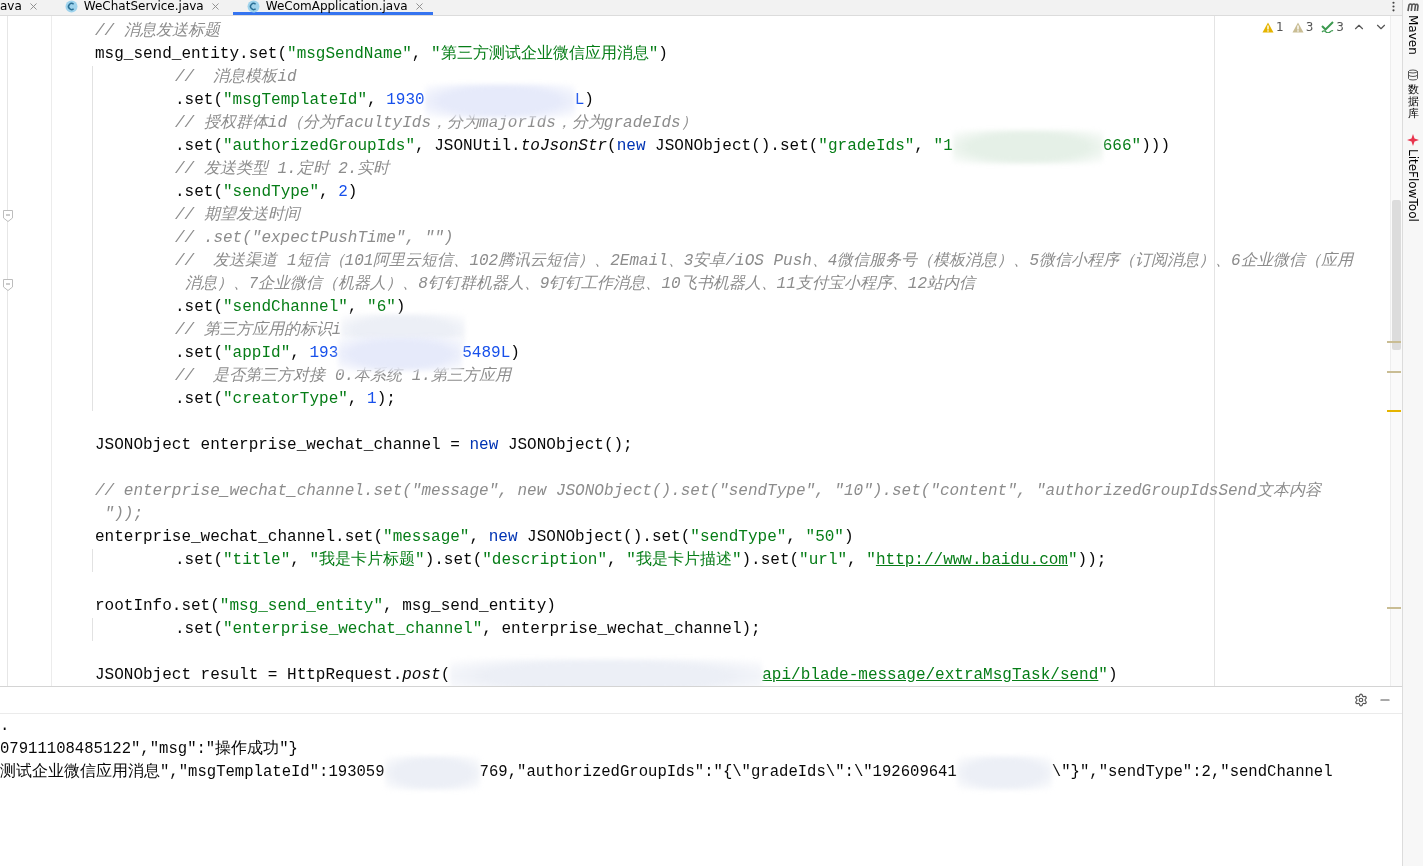 This screenshot has height=866, width=1423. Describe the element at coordinates (1280, 27) in the screenshot. I see `issue-count: 1` at that location.